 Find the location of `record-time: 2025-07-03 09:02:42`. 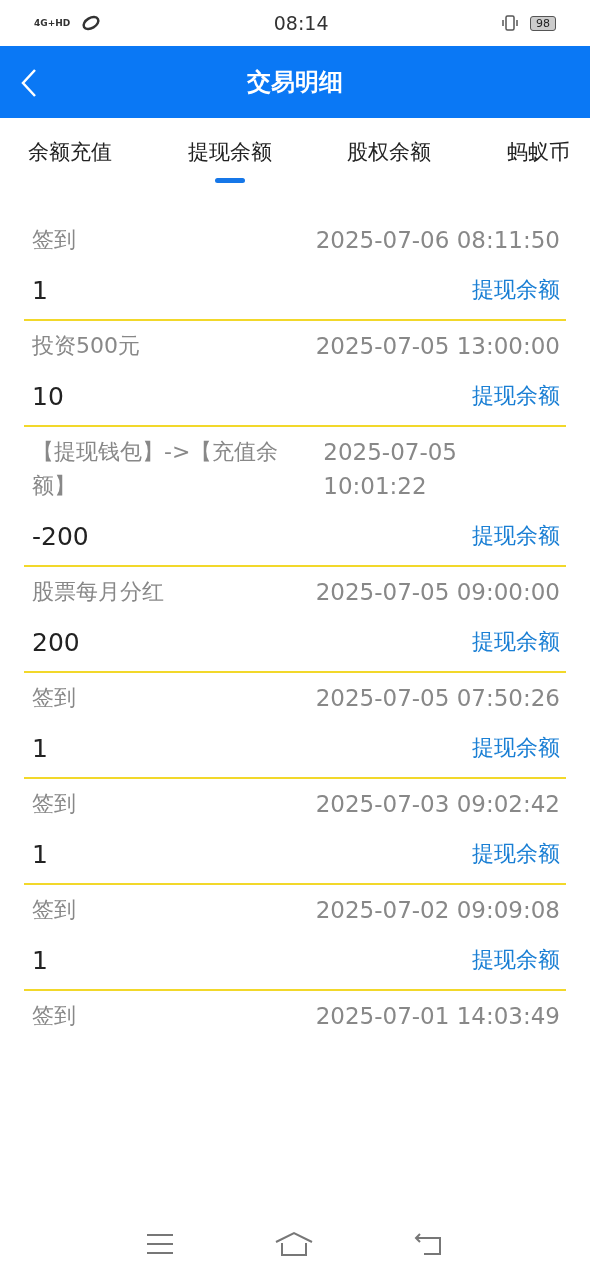

record-time: 2025-07-03 09:02:42 is located at coordinates (437, 804).